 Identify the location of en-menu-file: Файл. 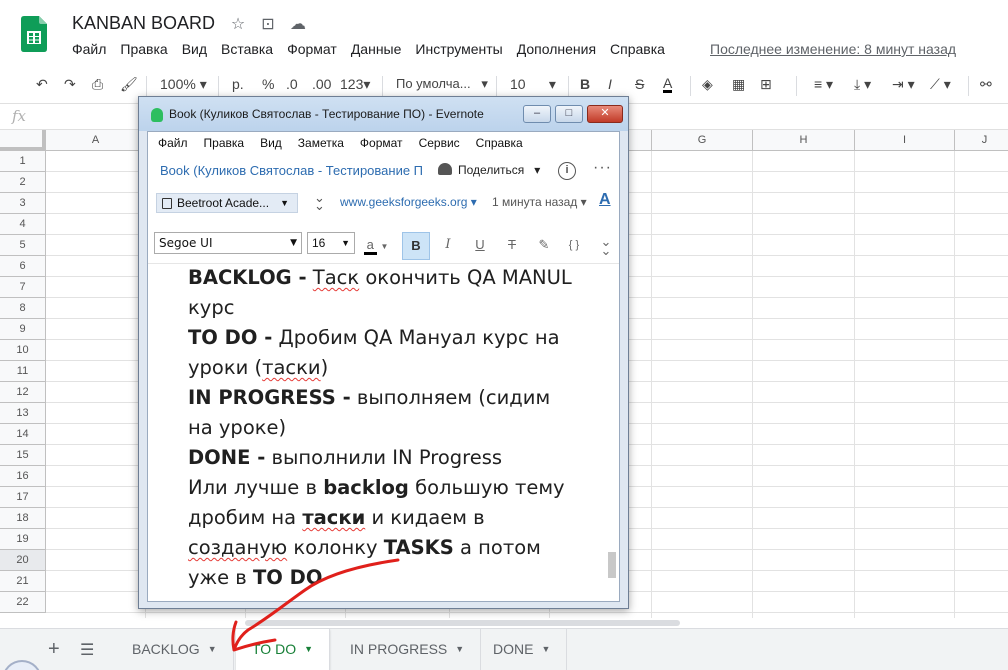
(173, 143).